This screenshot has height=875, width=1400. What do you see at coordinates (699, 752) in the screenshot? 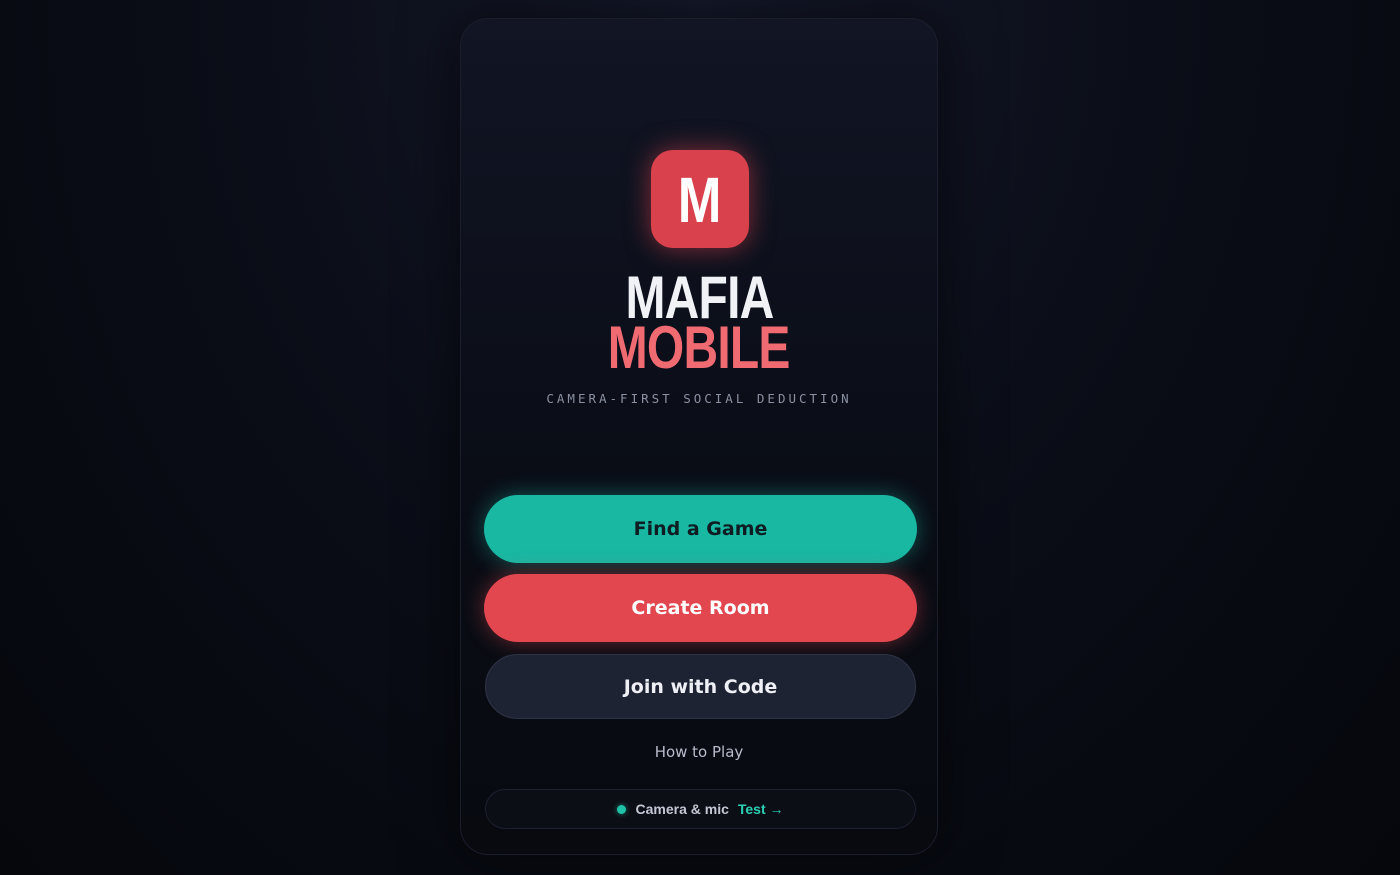
I see `how-to-play-link: How to Play` at bounding box center [699, 752].